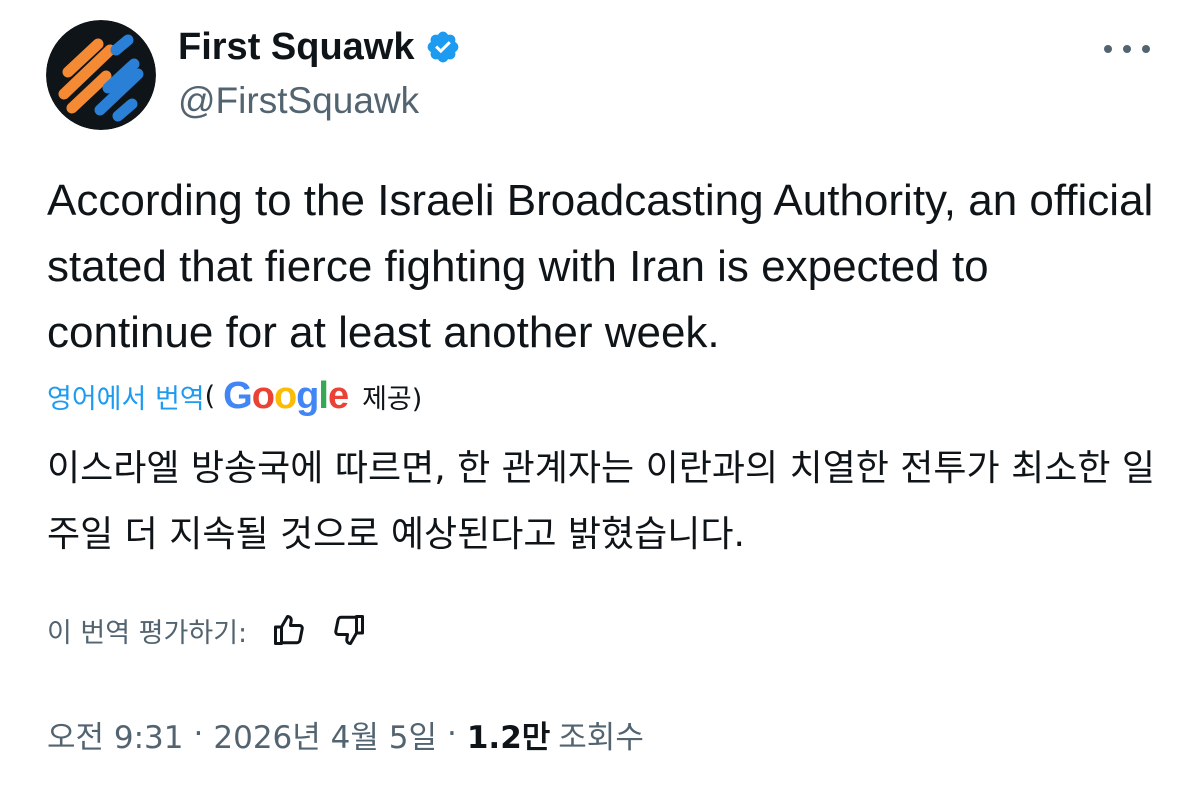 This screenshot has height=799, width=1200. I want to click on tweet-date: 2026년 4월 5일, so click(325, 734).